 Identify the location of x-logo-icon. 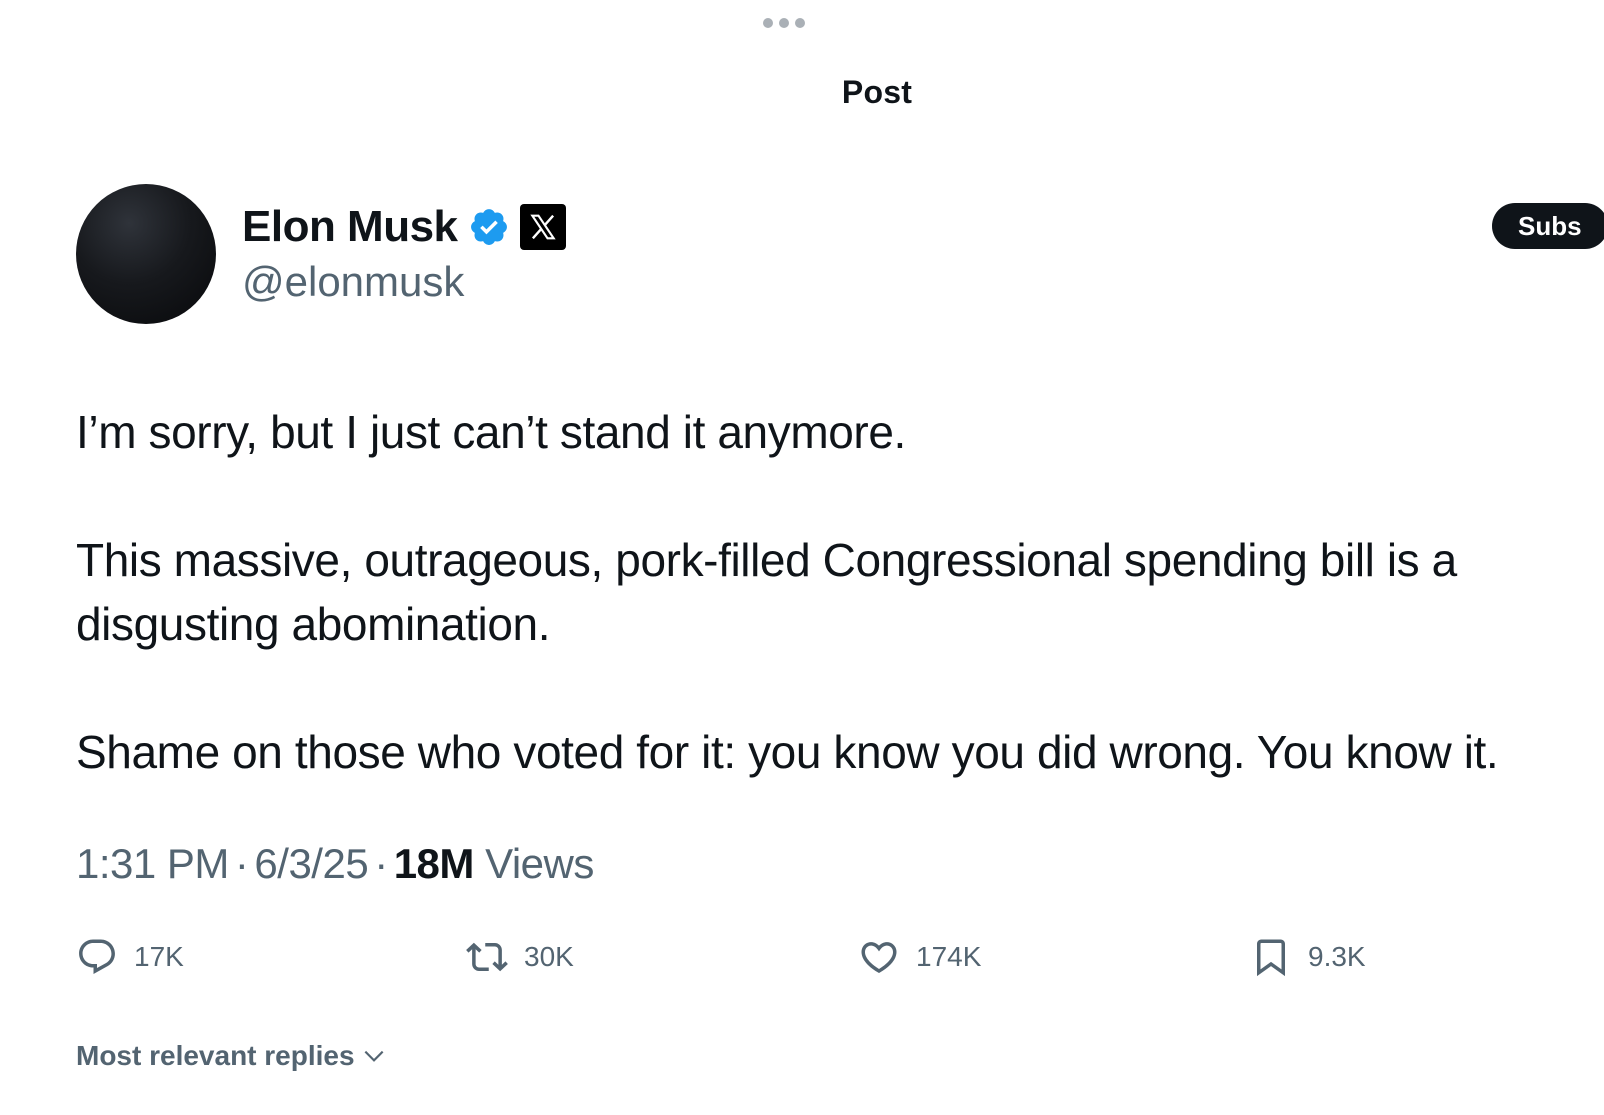
(542, 227).